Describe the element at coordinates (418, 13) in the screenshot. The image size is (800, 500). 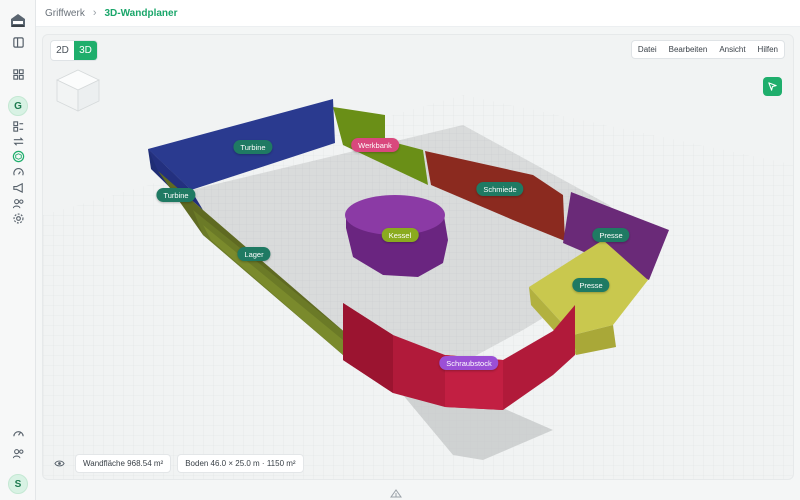
I see `top-header: Griffwerk › 3D-Wandplaner` at that location.